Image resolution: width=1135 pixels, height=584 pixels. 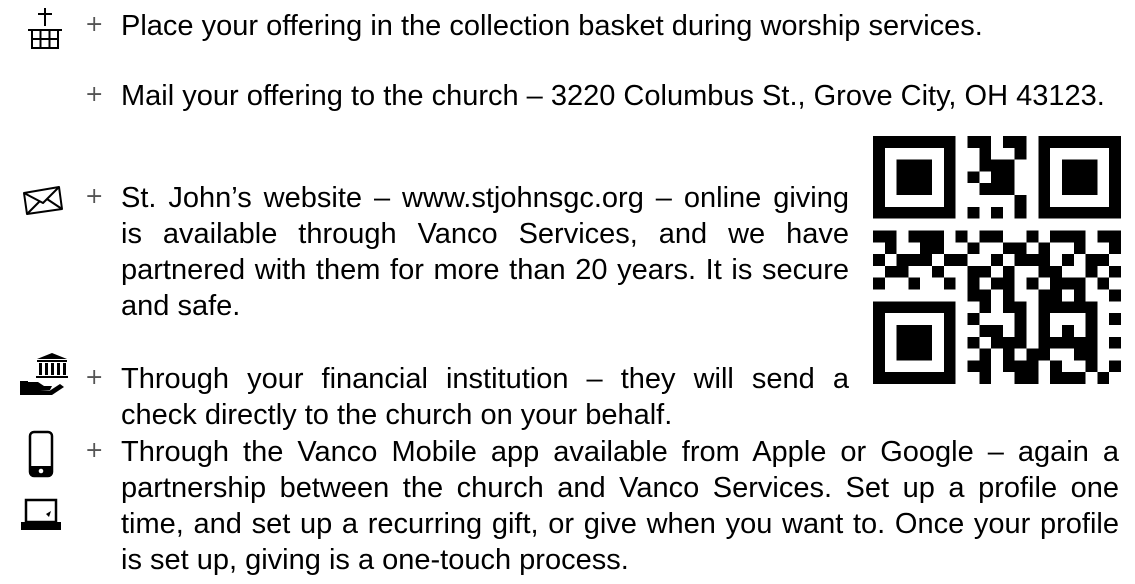 I want to click on envelope-icon, so click(x=43, y=200).